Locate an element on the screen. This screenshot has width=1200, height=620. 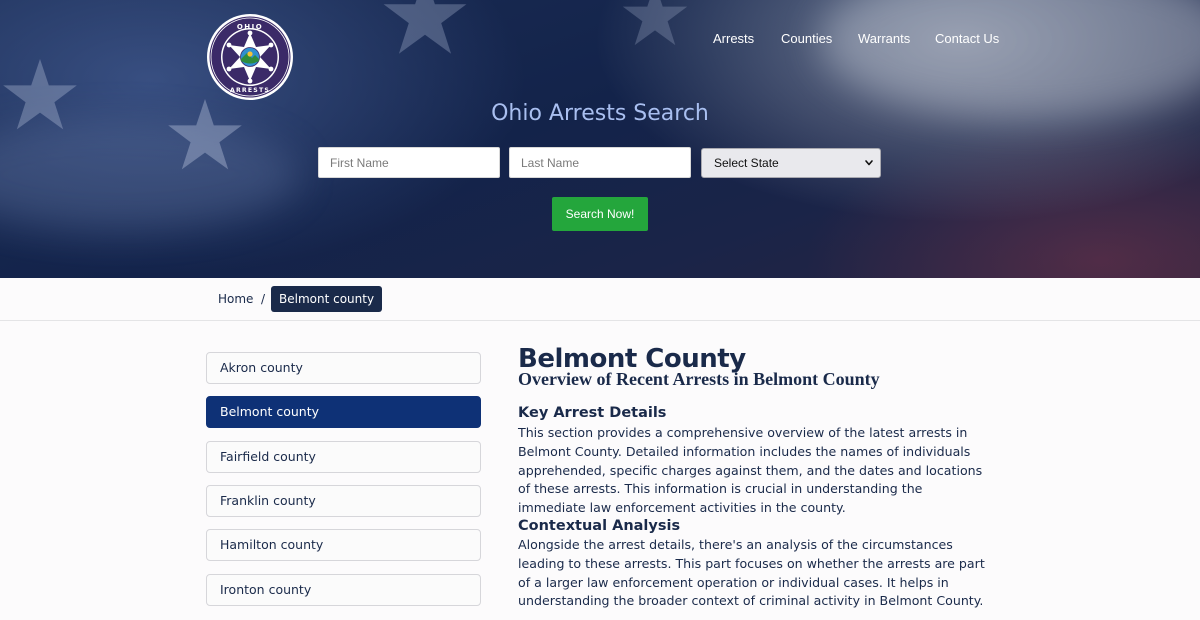
flag-star-decoration is located at coordinates (425, 30).